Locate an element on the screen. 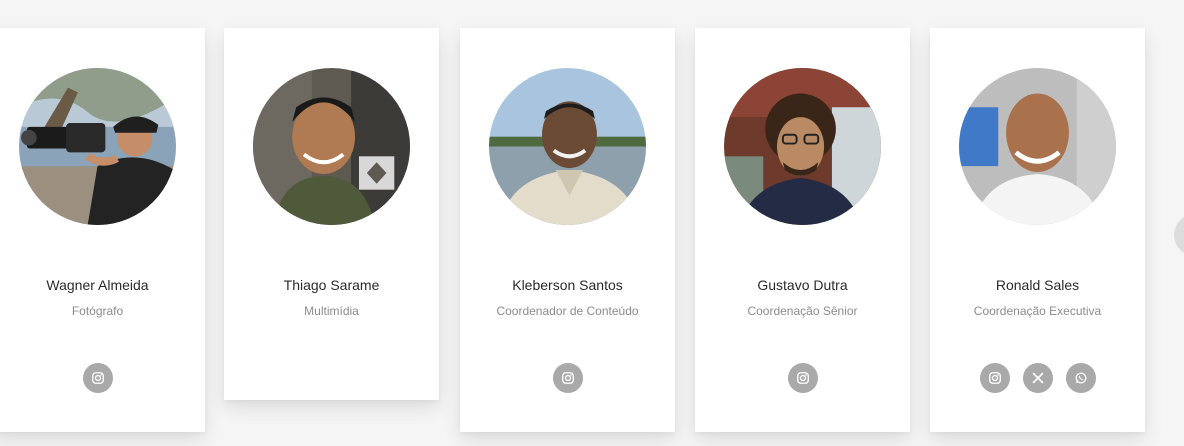  x-twitter-button is located at coordinates (1037, 378).